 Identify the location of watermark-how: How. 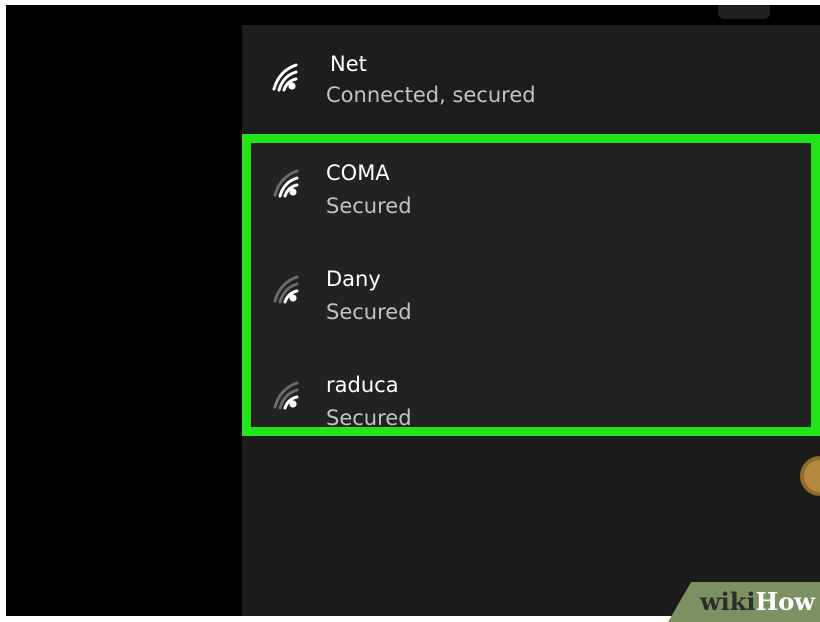
(785, 601).